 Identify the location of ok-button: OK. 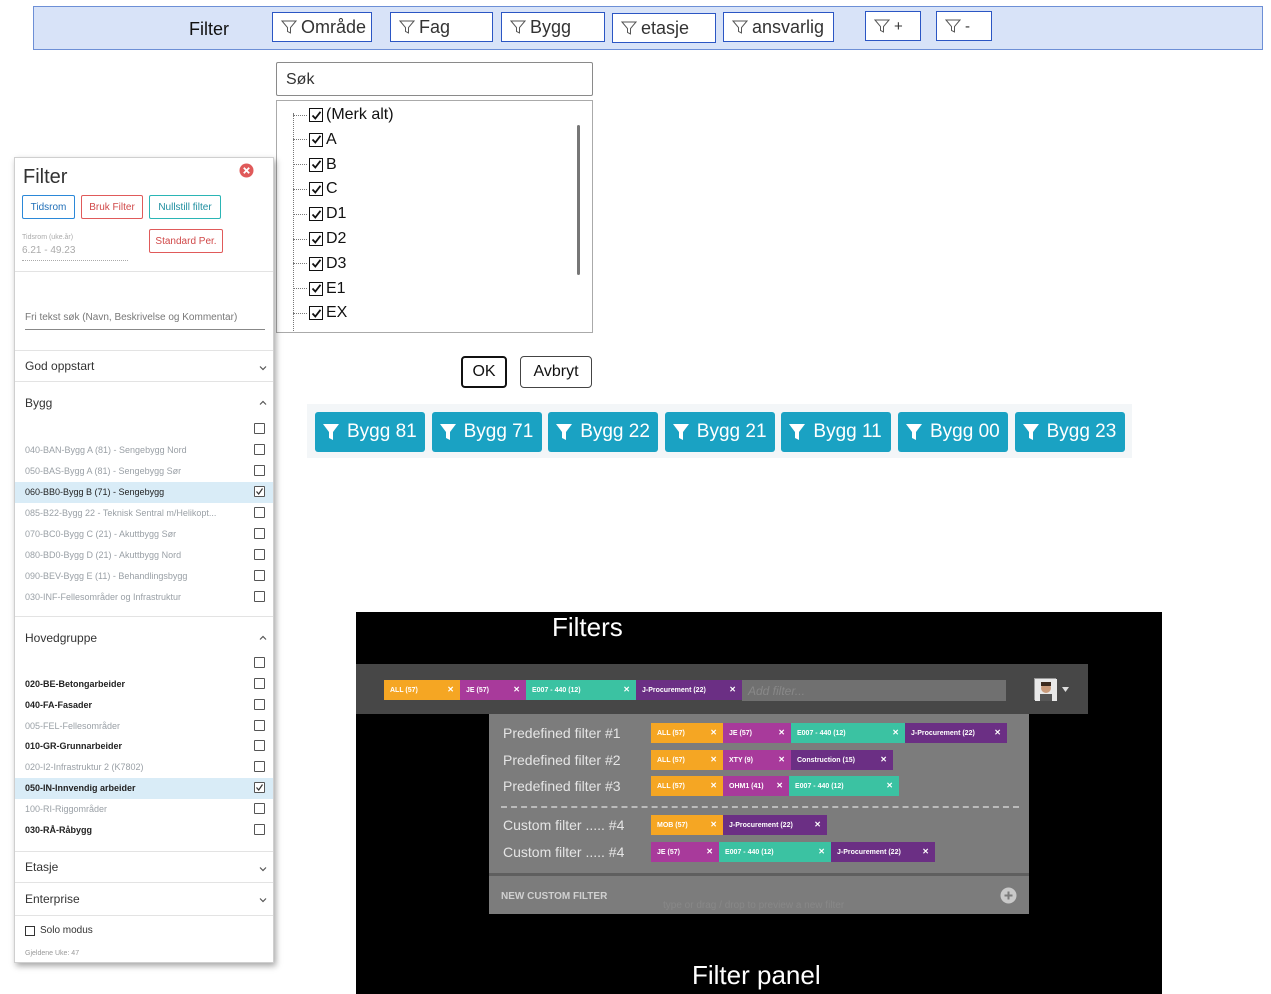
(484, 372).